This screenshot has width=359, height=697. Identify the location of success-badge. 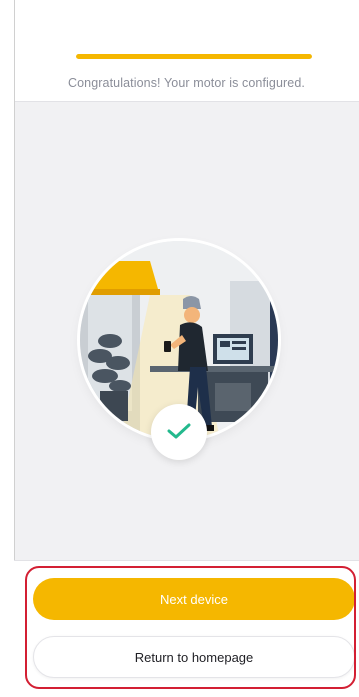
(179, 432).